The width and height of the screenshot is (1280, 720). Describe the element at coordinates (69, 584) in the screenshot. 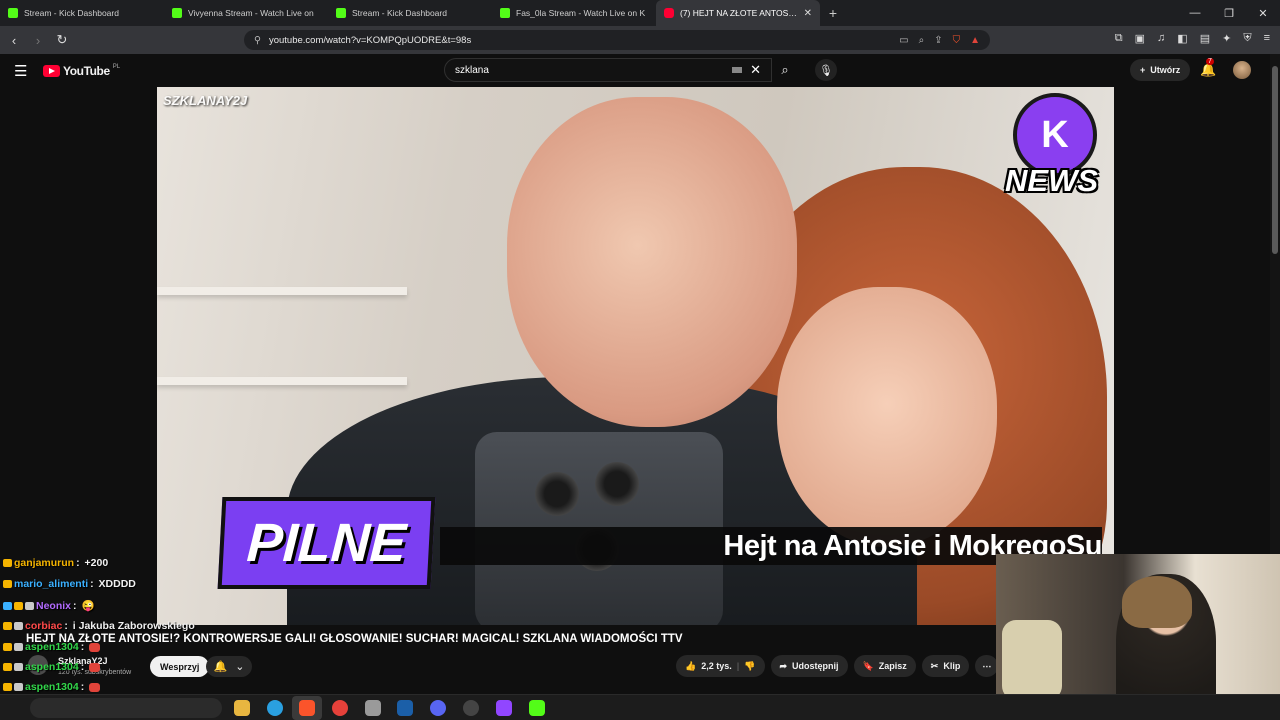

I see `chat-message: mario_alimenti: XDDDD` at that location.